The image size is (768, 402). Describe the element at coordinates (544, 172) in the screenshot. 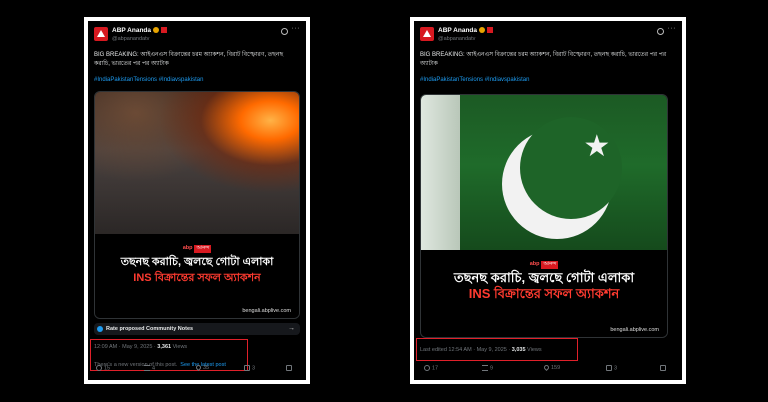

I see `pakistan-flag-photo: ★` at that location.